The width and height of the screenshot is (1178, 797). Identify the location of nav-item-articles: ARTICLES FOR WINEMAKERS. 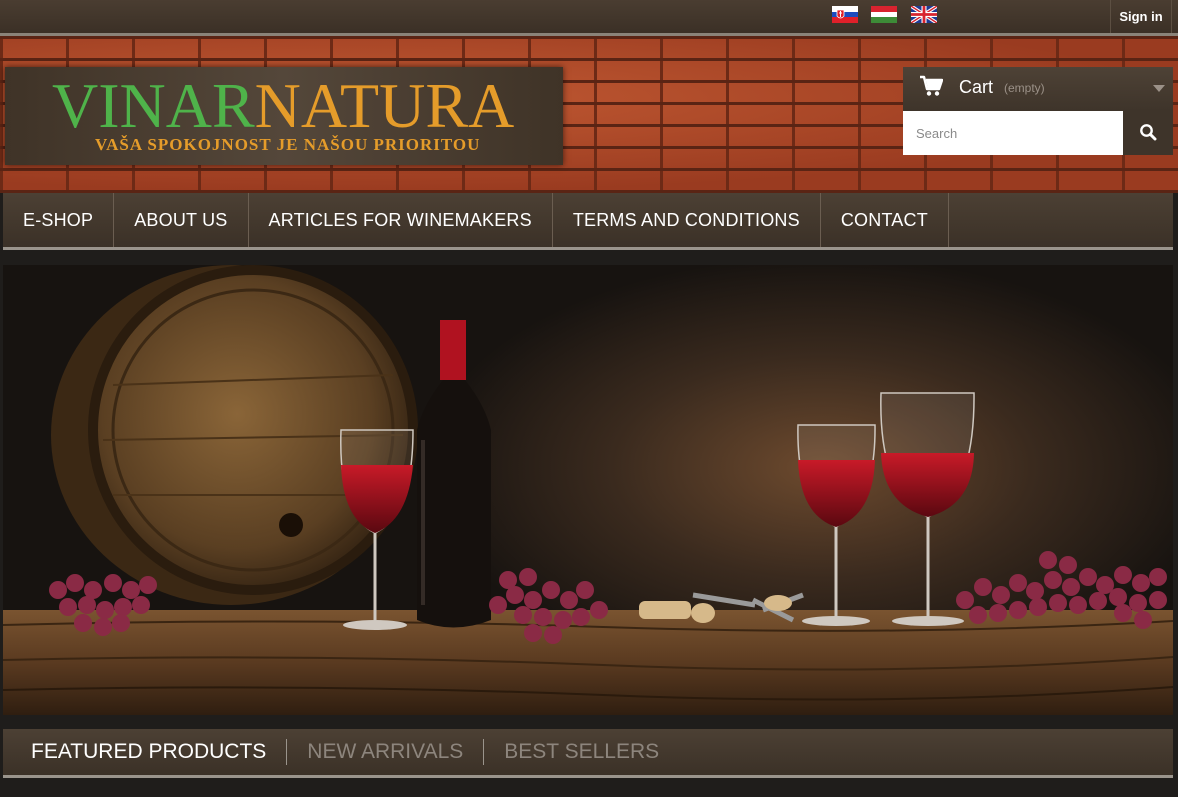
(401, 220).